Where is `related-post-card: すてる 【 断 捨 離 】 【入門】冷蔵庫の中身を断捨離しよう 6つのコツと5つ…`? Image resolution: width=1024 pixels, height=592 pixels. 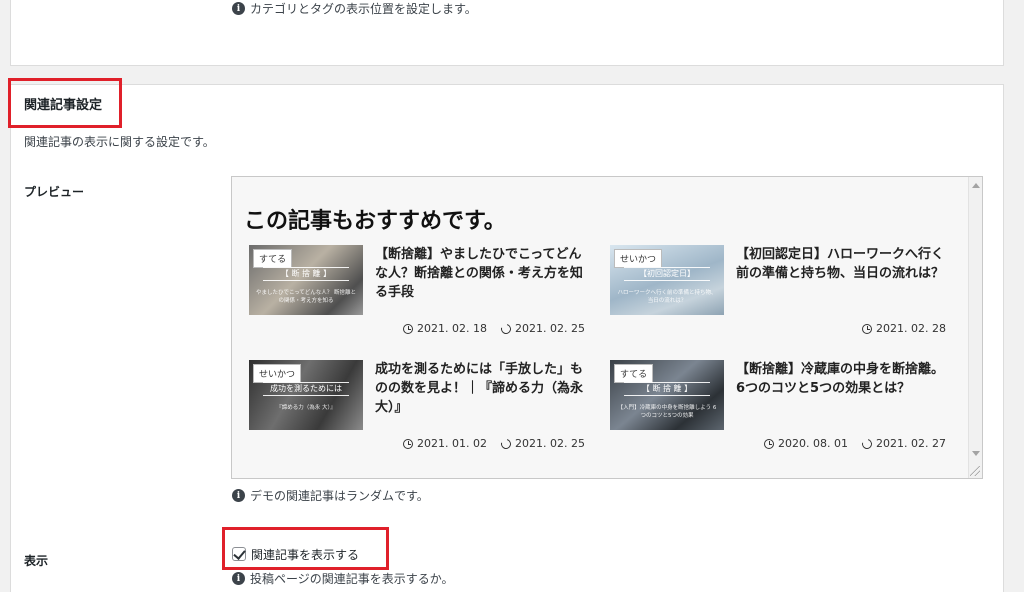
related-post-card: すてる 【 断 捨 離 】 【入門】冷蔵庫の中身を断捨離しよう 6つのコツと5つ… is located at coordinates (778, 412).